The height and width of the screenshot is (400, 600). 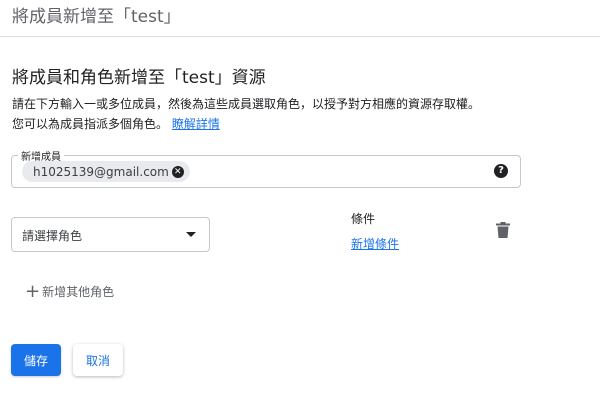 What do you see at coordinates (191, 234) in the screenshot?
I see `dropdown-arrow-icon` at bounding box center [191, 234].